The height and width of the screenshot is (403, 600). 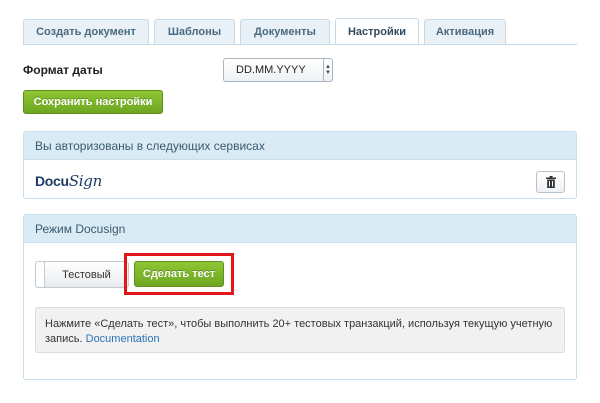 I want to click on save-settings-button: Сохранить настройки, so click(x=93, y=102).